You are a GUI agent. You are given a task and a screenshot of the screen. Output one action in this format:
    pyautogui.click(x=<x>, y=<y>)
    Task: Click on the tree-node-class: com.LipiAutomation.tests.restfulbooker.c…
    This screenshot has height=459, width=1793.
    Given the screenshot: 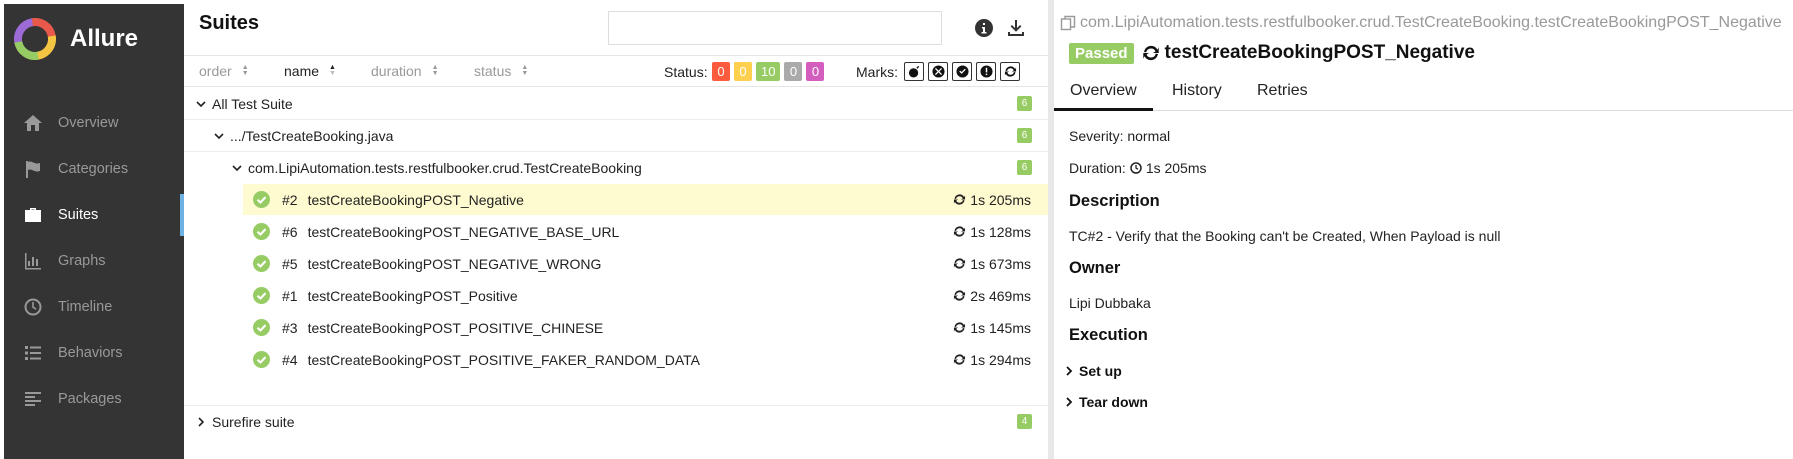 What is the action you would take?
    pyautogui.click(x=616, y=168)
    